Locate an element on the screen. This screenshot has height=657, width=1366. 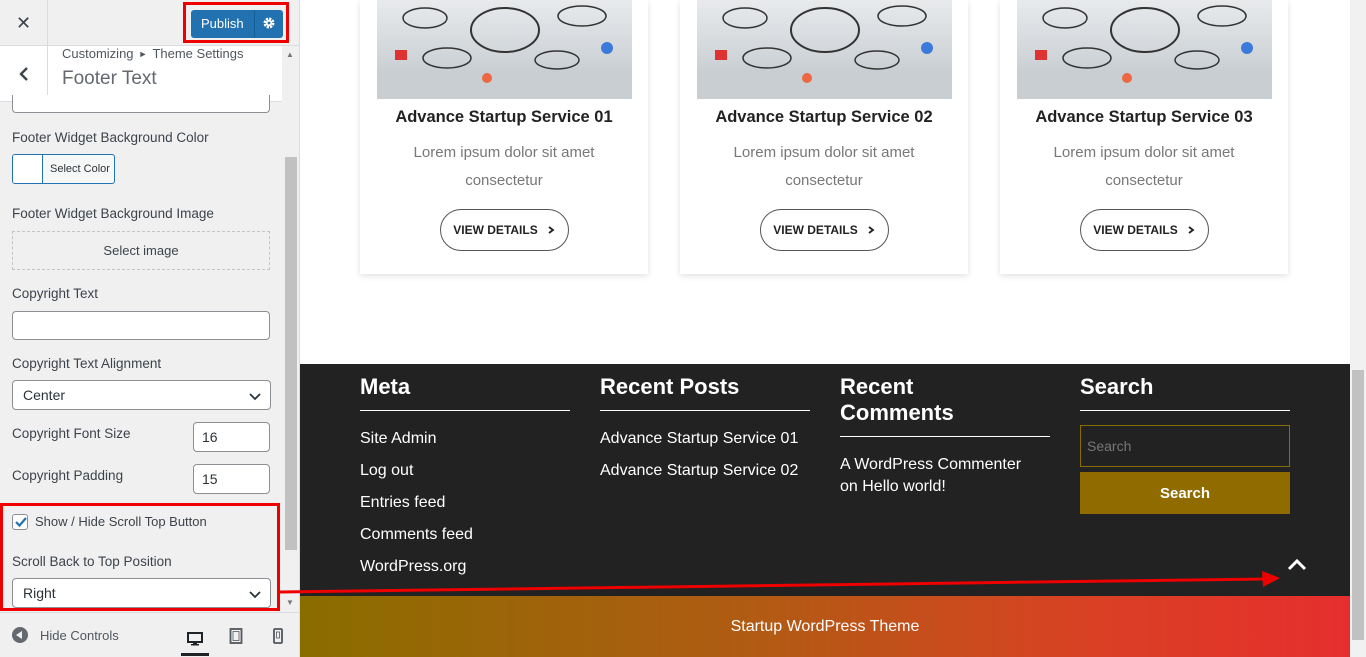
service-card-title: Advance Startup Service 02 is located at coordinates (824, 117).